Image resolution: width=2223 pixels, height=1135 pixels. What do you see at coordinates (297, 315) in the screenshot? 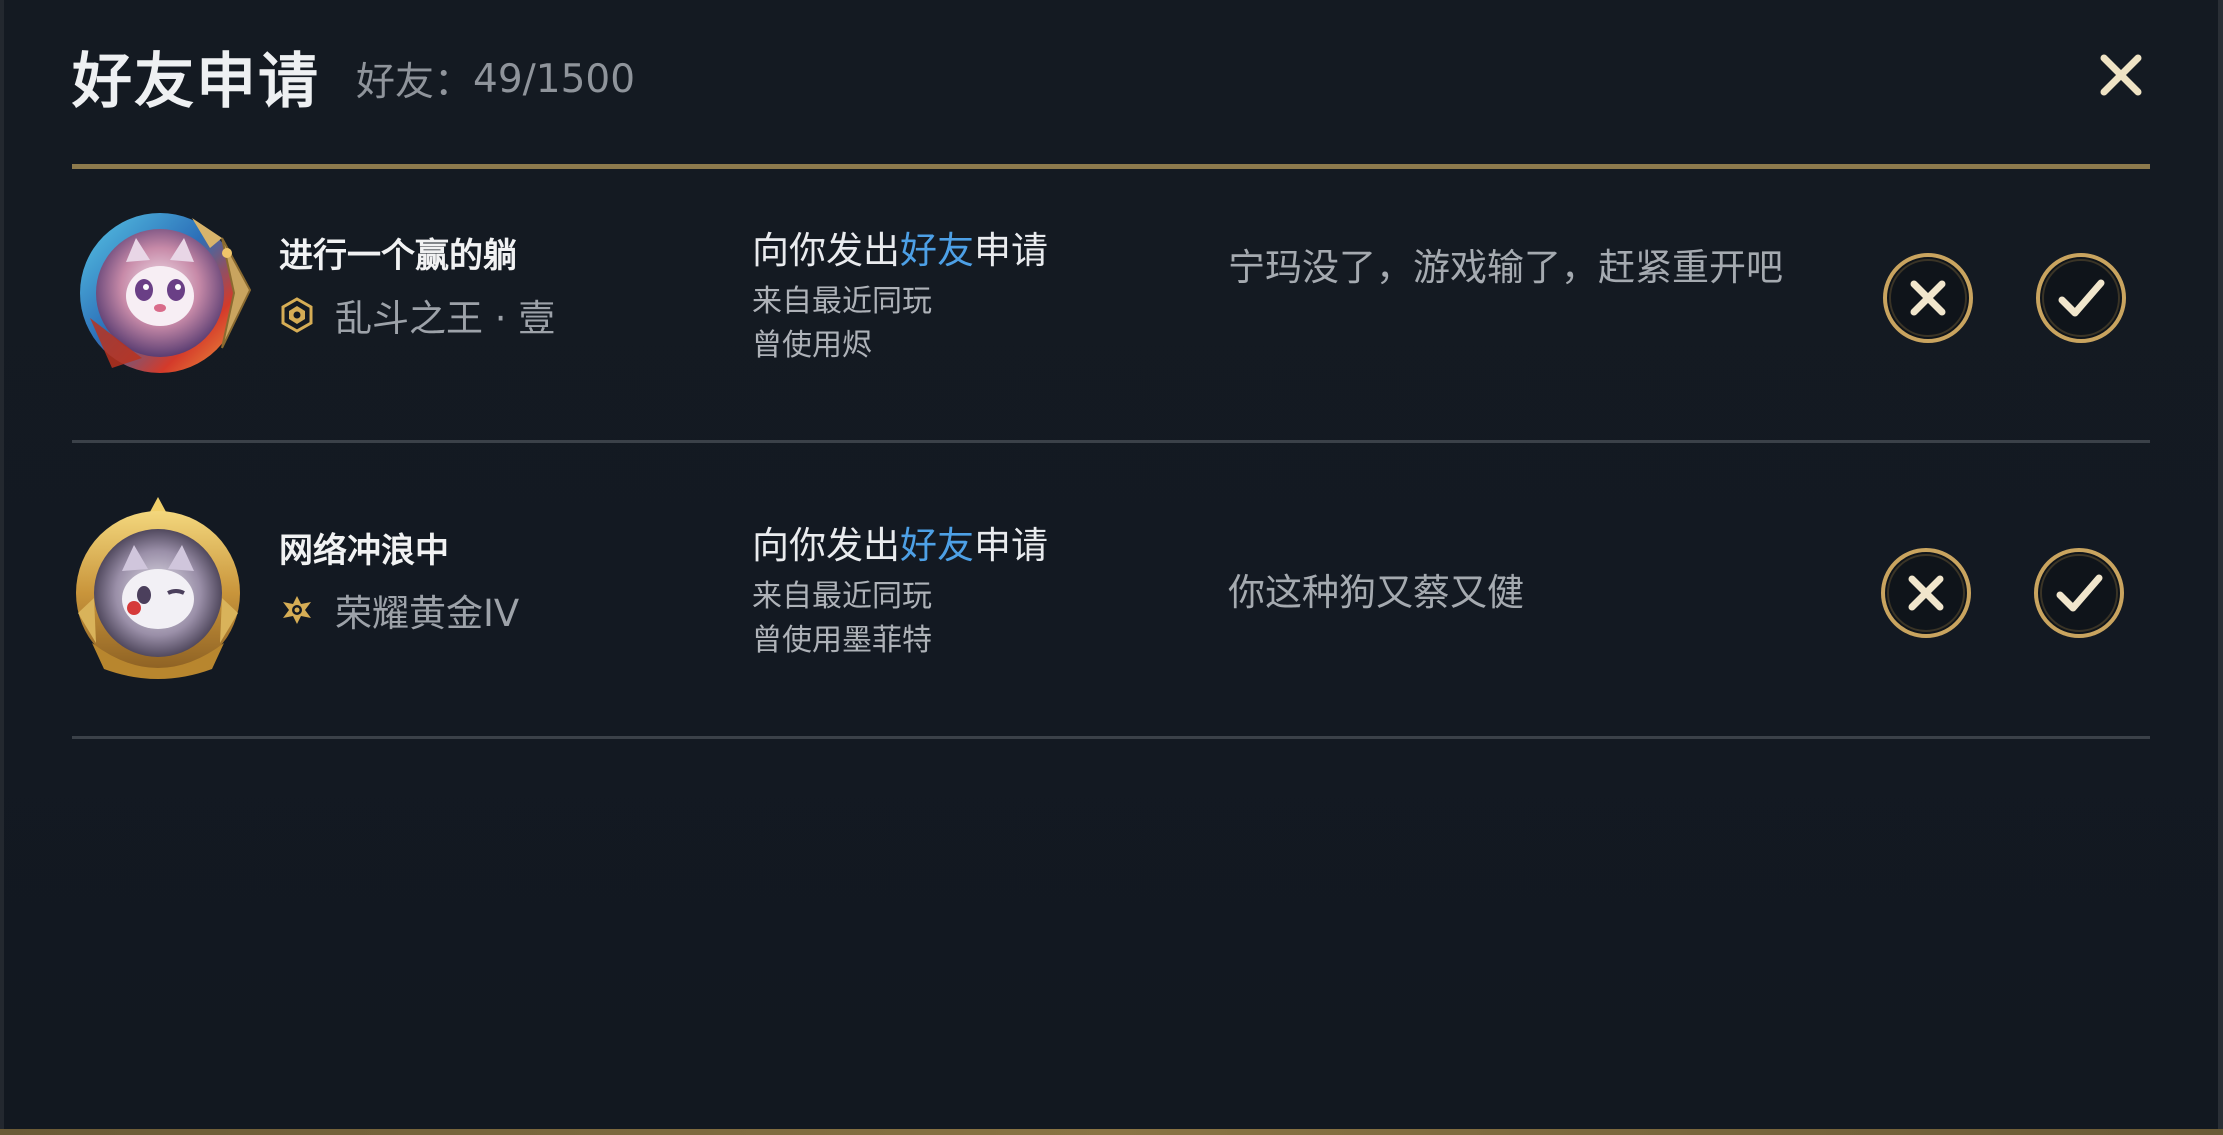
I see `aram-rank-icon` at bounding box center [297, 315].